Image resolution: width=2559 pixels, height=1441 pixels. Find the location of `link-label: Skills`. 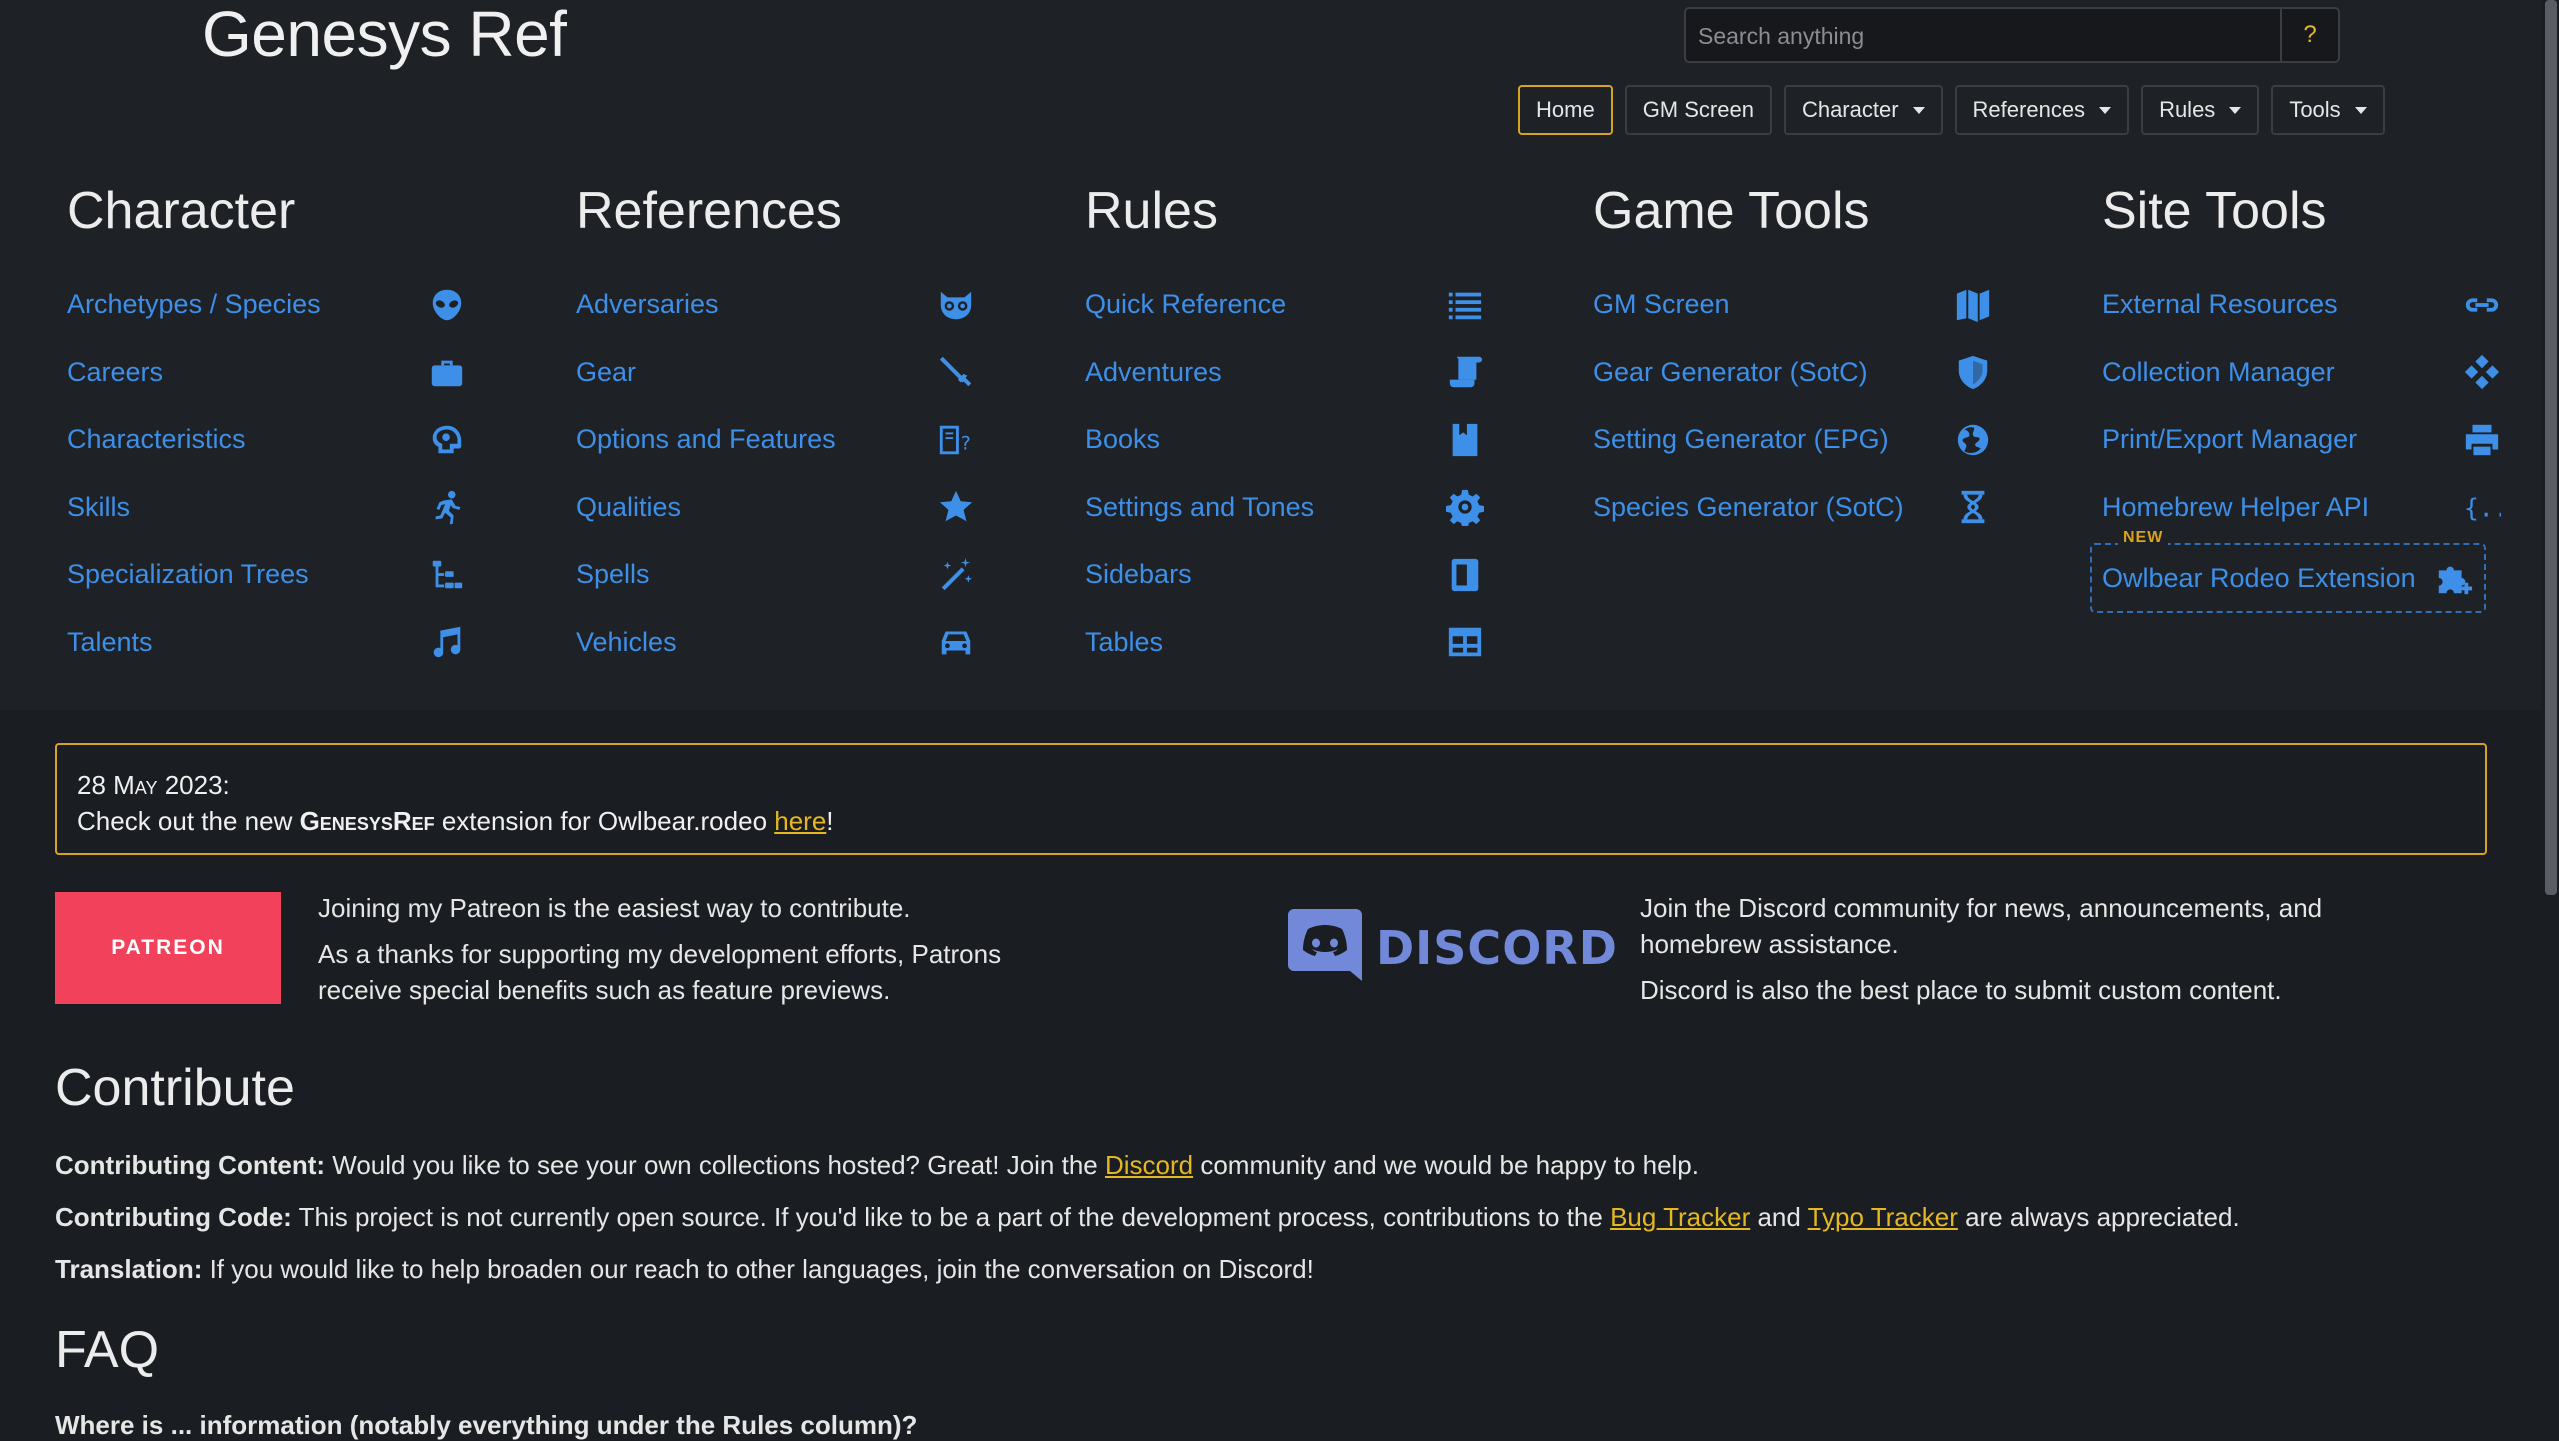

link-label: Skills is located at coordinates (99, 506).